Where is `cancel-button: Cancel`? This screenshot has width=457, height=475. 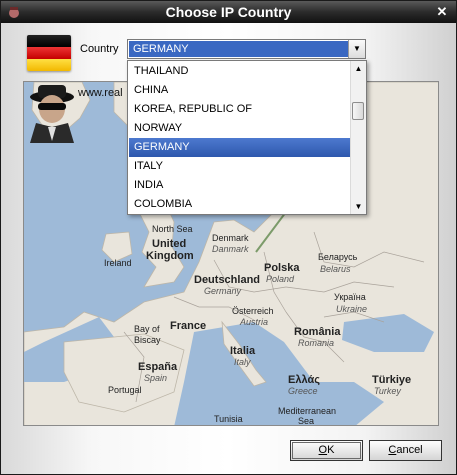 cancel-button: Cancel is located at coordinates (405, 450).